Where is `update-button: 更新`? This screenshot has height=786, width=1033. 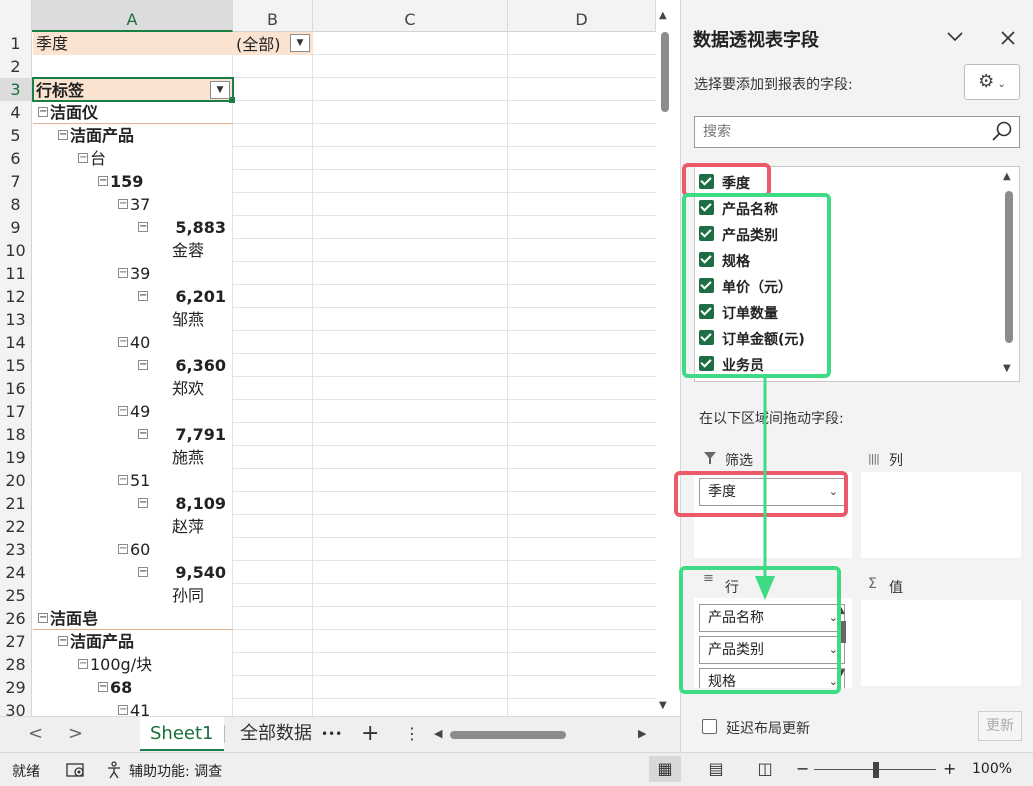
update-button: 更新 is located at coordinates (1000, 726).